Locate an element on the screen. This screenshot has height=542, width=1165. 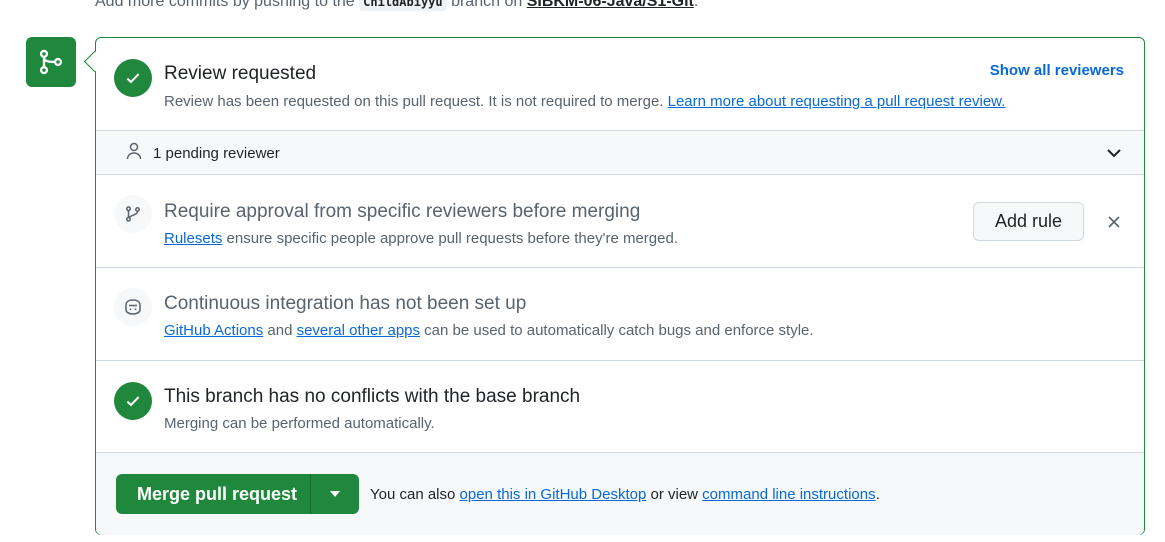
branch-name: ChildAbiyyu is located at coordinates (403, 5).